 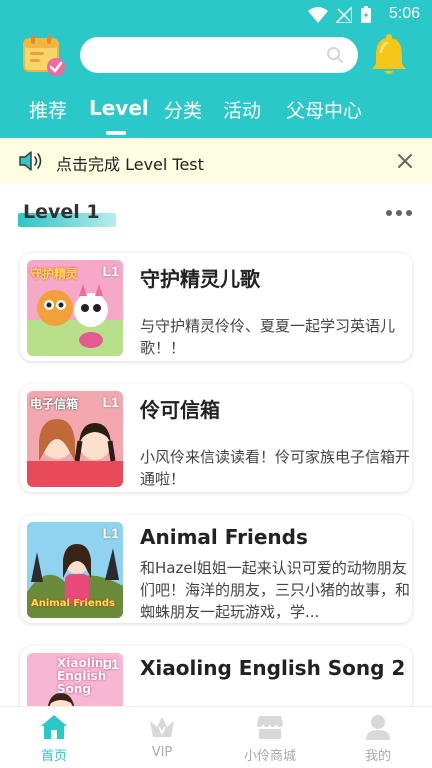 What do you see at coordinates (48, 109) in the screenshot?
I see `tab-recommend: 推荐` at bounding box center [48, 109].